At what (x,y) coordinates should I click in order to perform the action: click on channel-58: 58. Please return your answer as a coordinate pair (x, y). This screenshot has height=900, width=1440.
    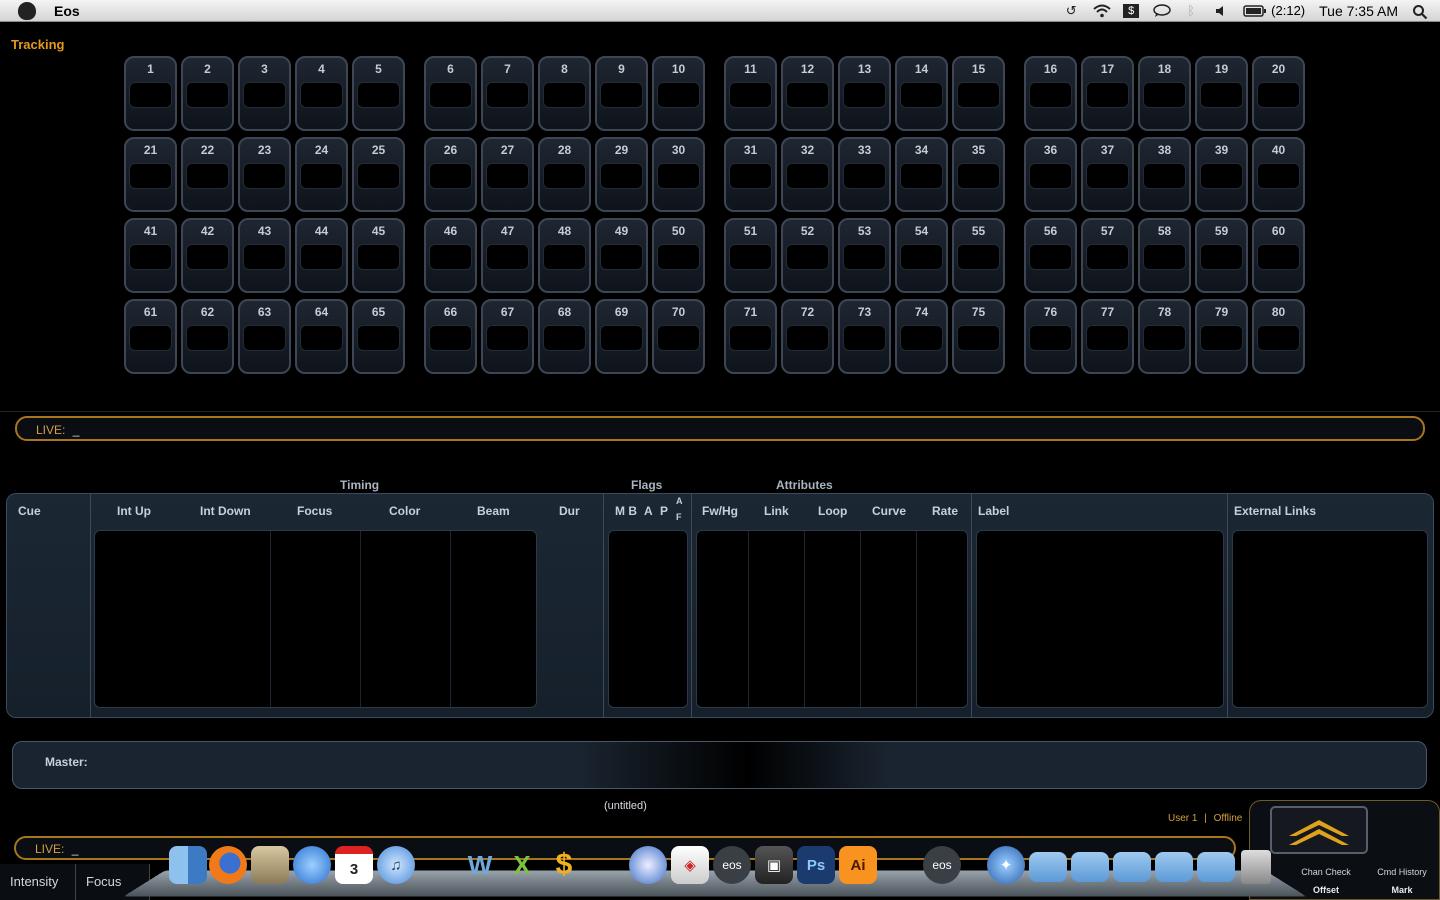
    Looking at the image, I should click on (1164, 255).